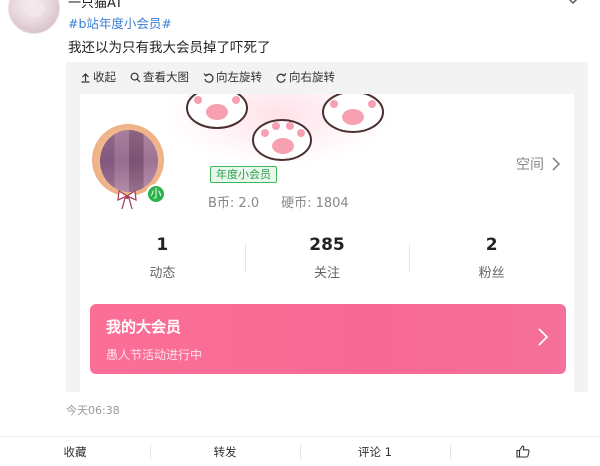 The width and height of the screenshot is (600, 466). I want to click on collapse-button: 收起, so click(98, 77).